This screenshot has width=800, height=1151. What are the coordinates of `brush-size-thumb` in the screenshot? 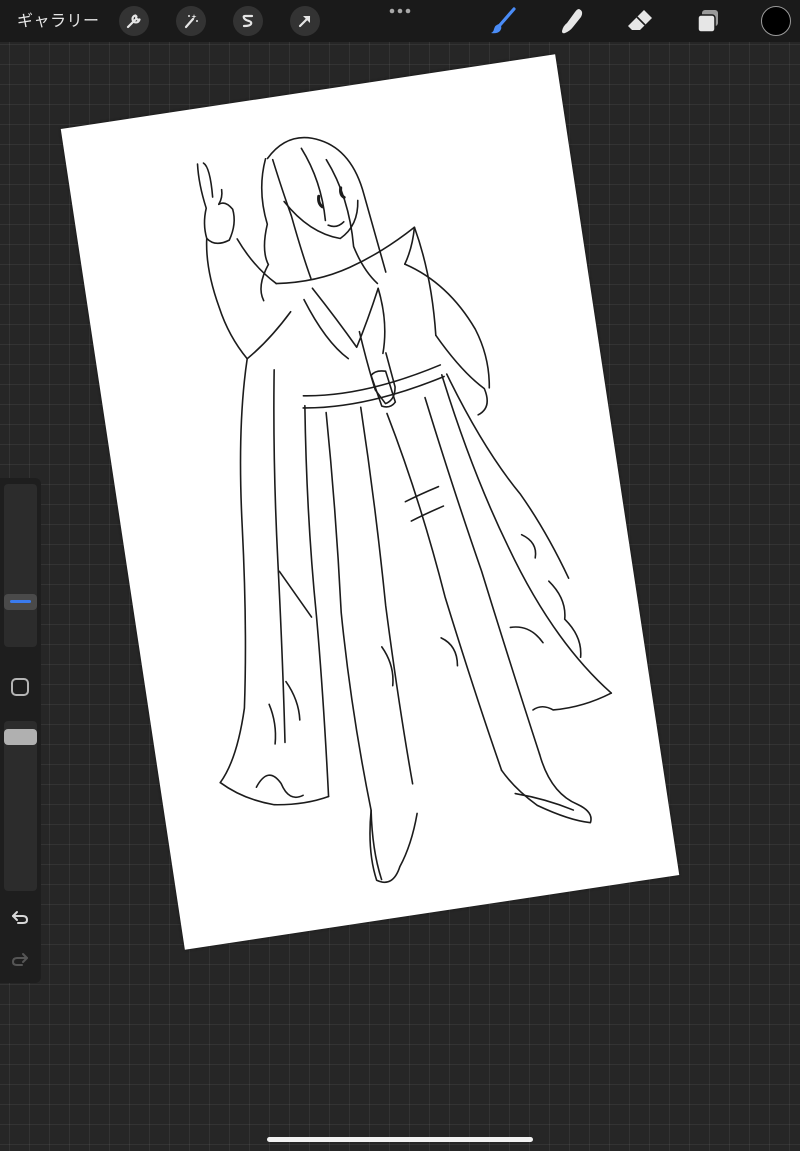 It's located at (20, 602).